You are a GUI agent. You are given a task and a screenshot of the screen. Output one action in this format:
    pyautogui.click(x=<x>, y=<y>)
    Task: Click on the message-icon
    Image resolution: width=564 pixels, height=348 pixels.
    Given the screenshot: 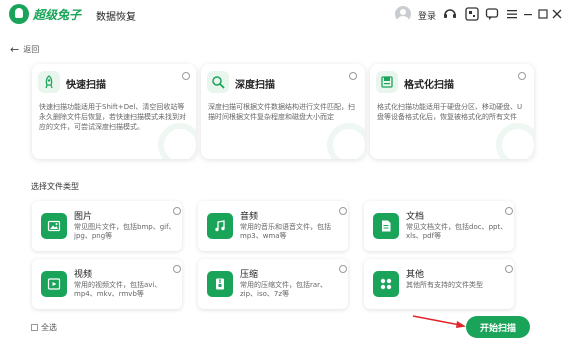 What is the action you would take?
    pyautogui.click(x=492, y=14)
    